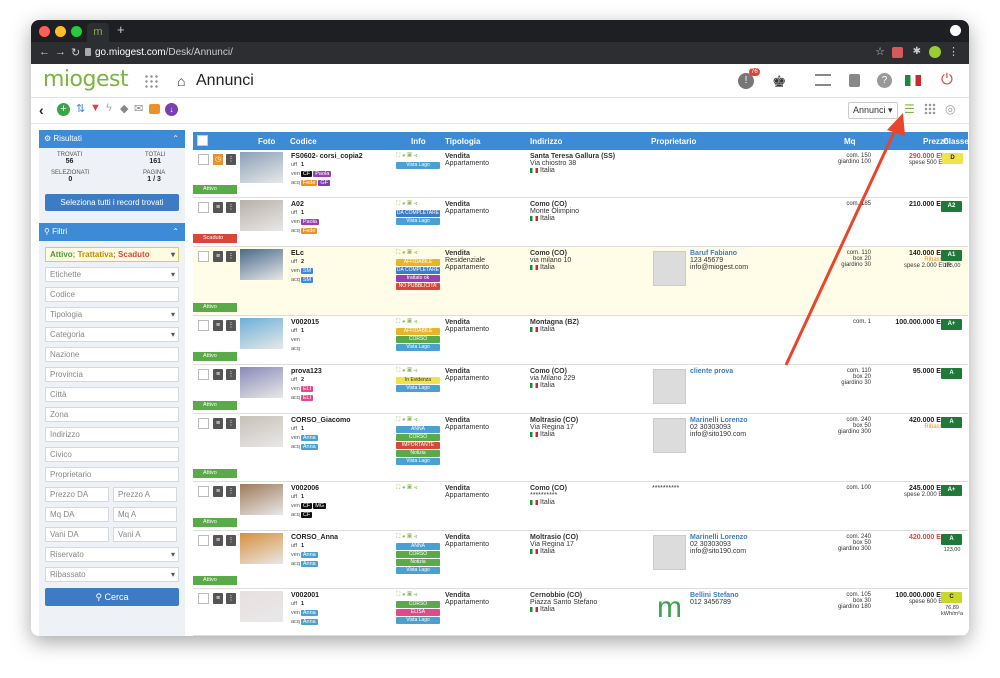 The height and width of the screenshot is (678, 1000). Describe the element at coordinates (60, 52) in the screenshot. I see `forward-icon: →` at that location.